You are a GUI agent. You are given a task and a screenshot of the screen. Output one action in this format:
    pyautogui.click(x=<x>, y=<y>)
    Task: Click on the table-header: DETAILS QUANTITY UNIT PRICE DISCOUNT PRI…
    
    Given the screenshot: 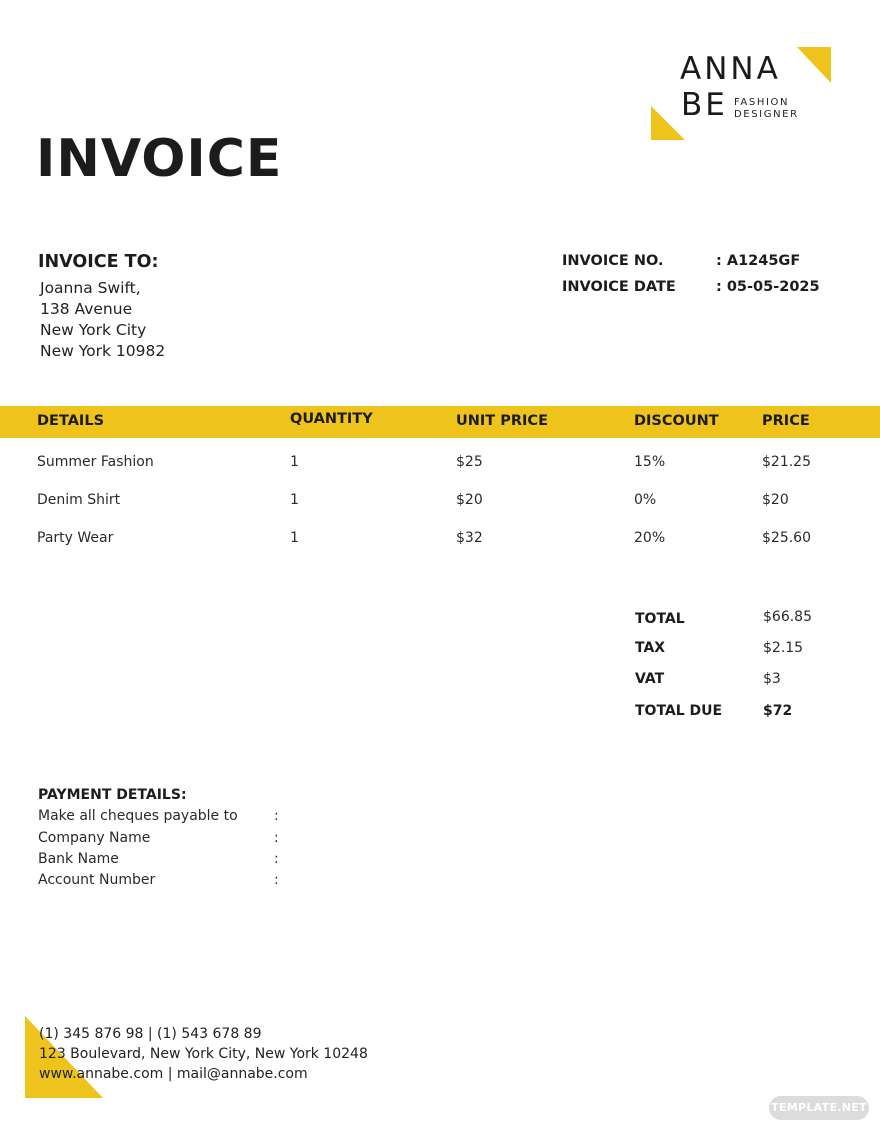 What is the action you would take?
    pyautogui.click(x=440, y=422)
    